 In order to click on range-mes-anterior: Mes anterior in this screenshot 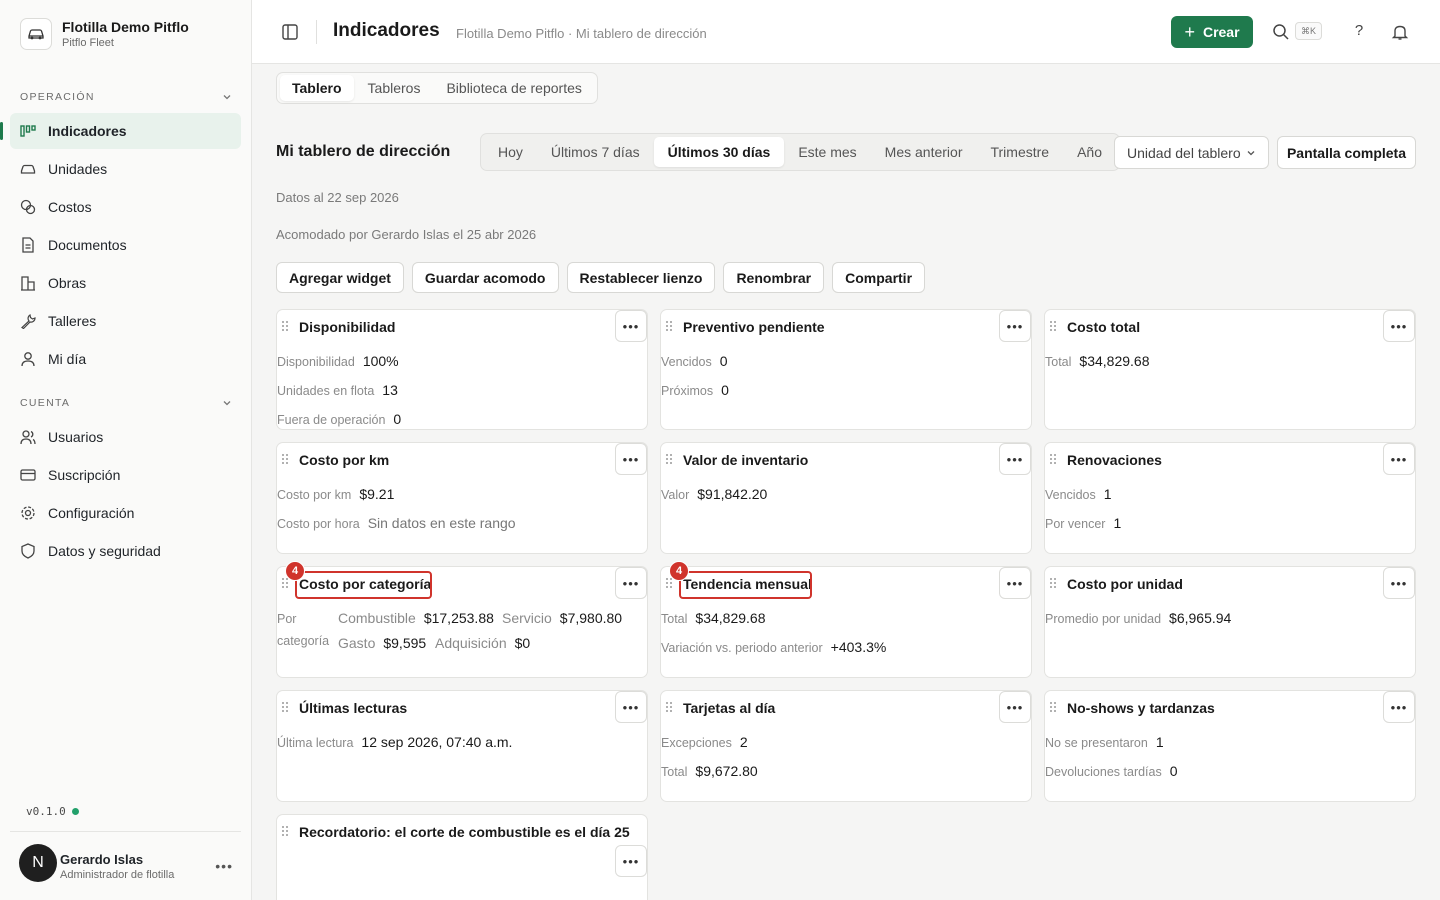, I will do `click(924, 152)`.